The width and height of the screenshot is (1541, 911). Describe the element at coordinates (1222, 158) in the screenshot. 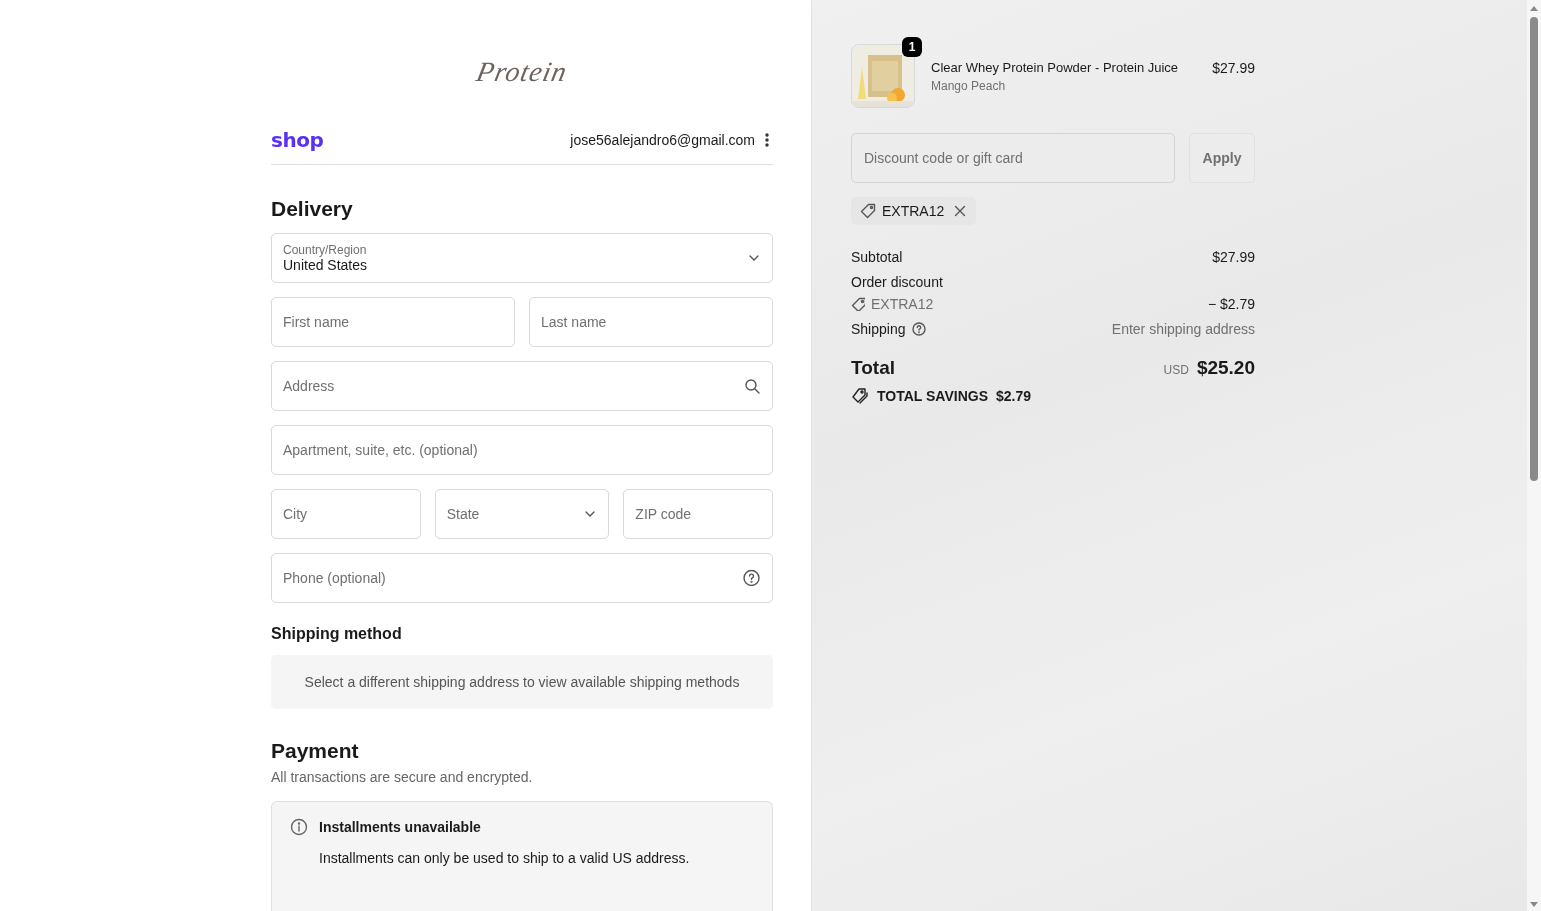

I see `apply-button: Apply` at that location.